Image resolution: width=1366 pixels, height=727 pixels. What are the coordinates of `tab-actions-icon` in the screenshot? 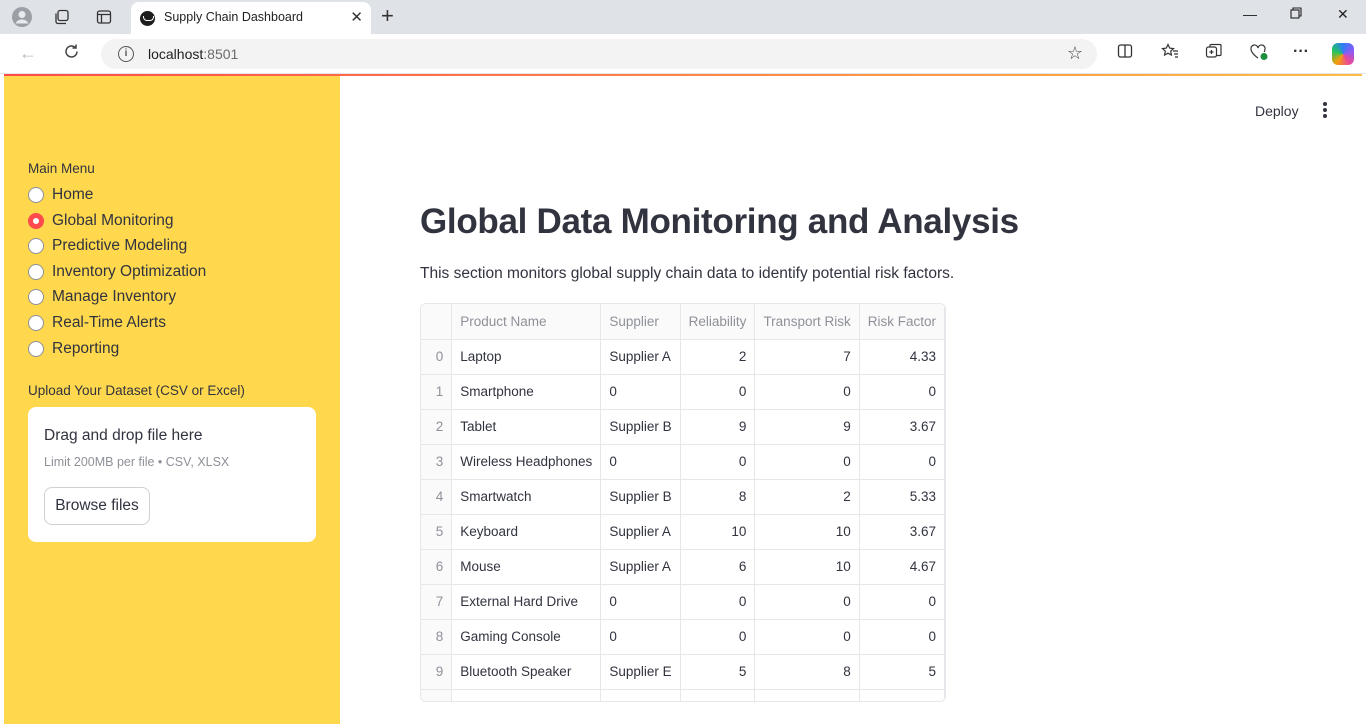 It's located at (104, 17).